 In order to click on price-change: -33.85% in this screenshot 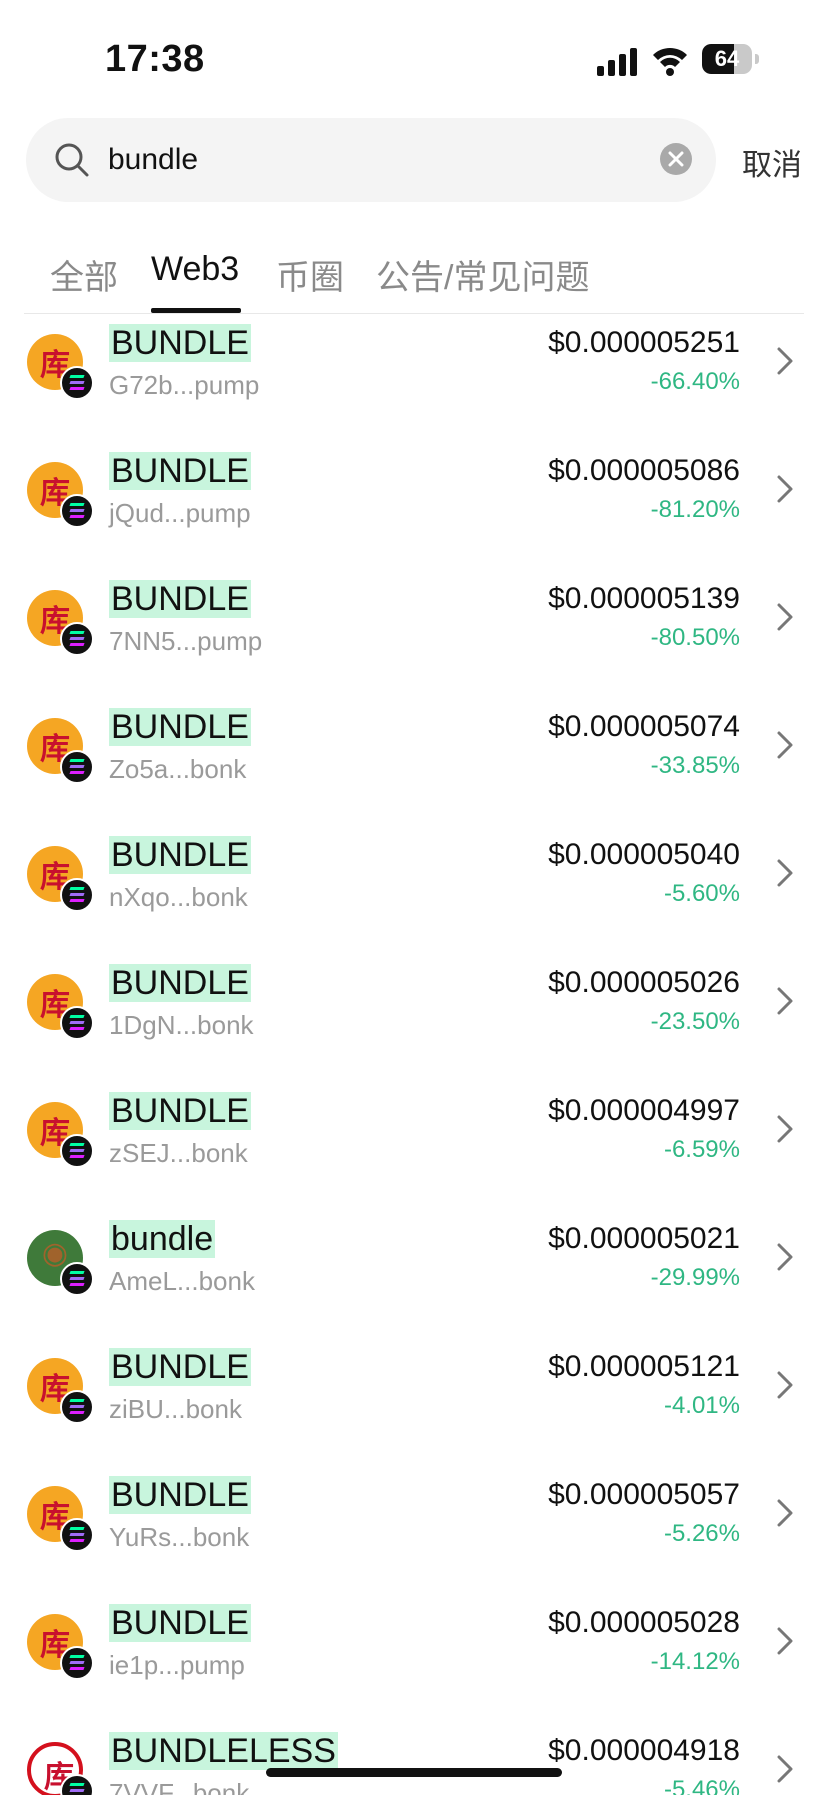, I will do `click(695, 765)`.